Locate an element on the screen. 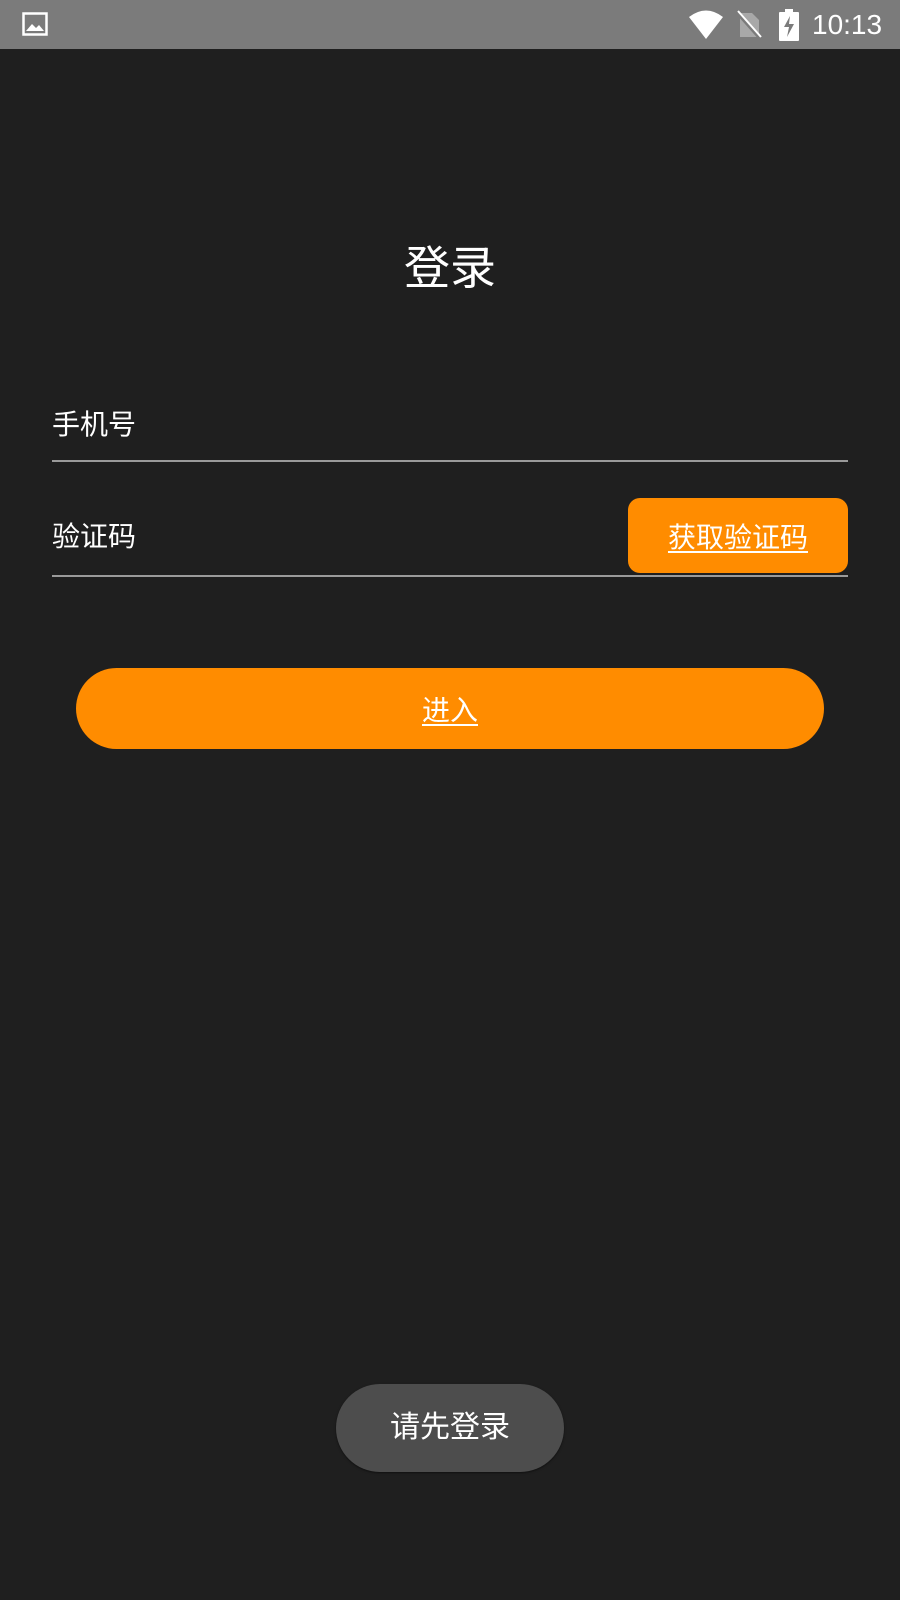 The width and height of the screenshot is (900, 1600). no-sim-icon is located at coordinates (749, 25).